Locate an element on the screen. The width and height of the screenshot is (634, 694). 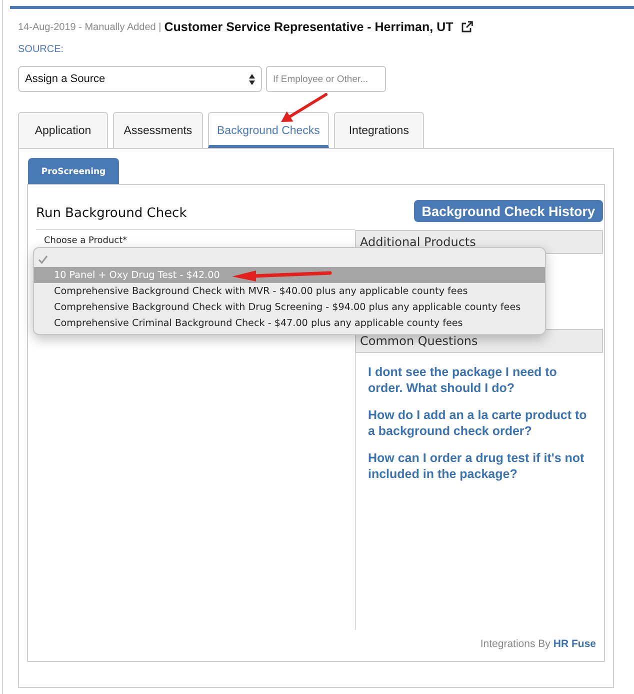
product-label: Choose a Product* is located at coordinates (86, 241).